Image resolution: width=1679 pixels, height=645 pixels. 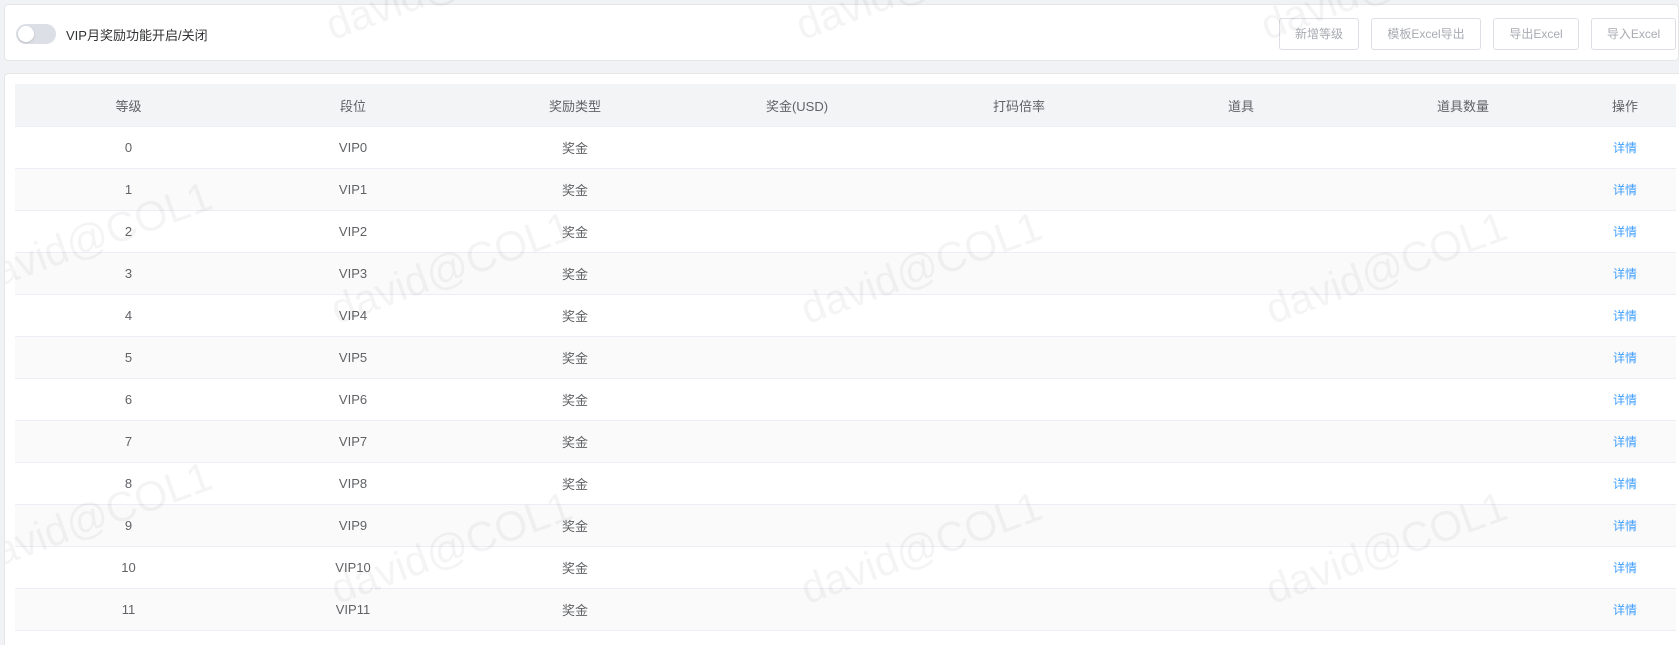 I want to click on cell-level: 7, so click(x=128, y=441).